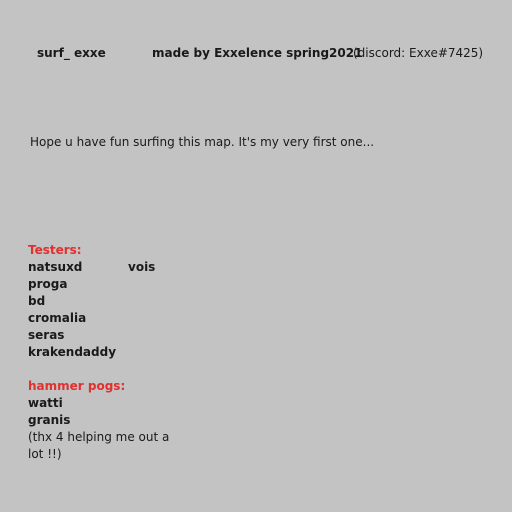  I want to click on tester-name: seras, so click(46, 335).